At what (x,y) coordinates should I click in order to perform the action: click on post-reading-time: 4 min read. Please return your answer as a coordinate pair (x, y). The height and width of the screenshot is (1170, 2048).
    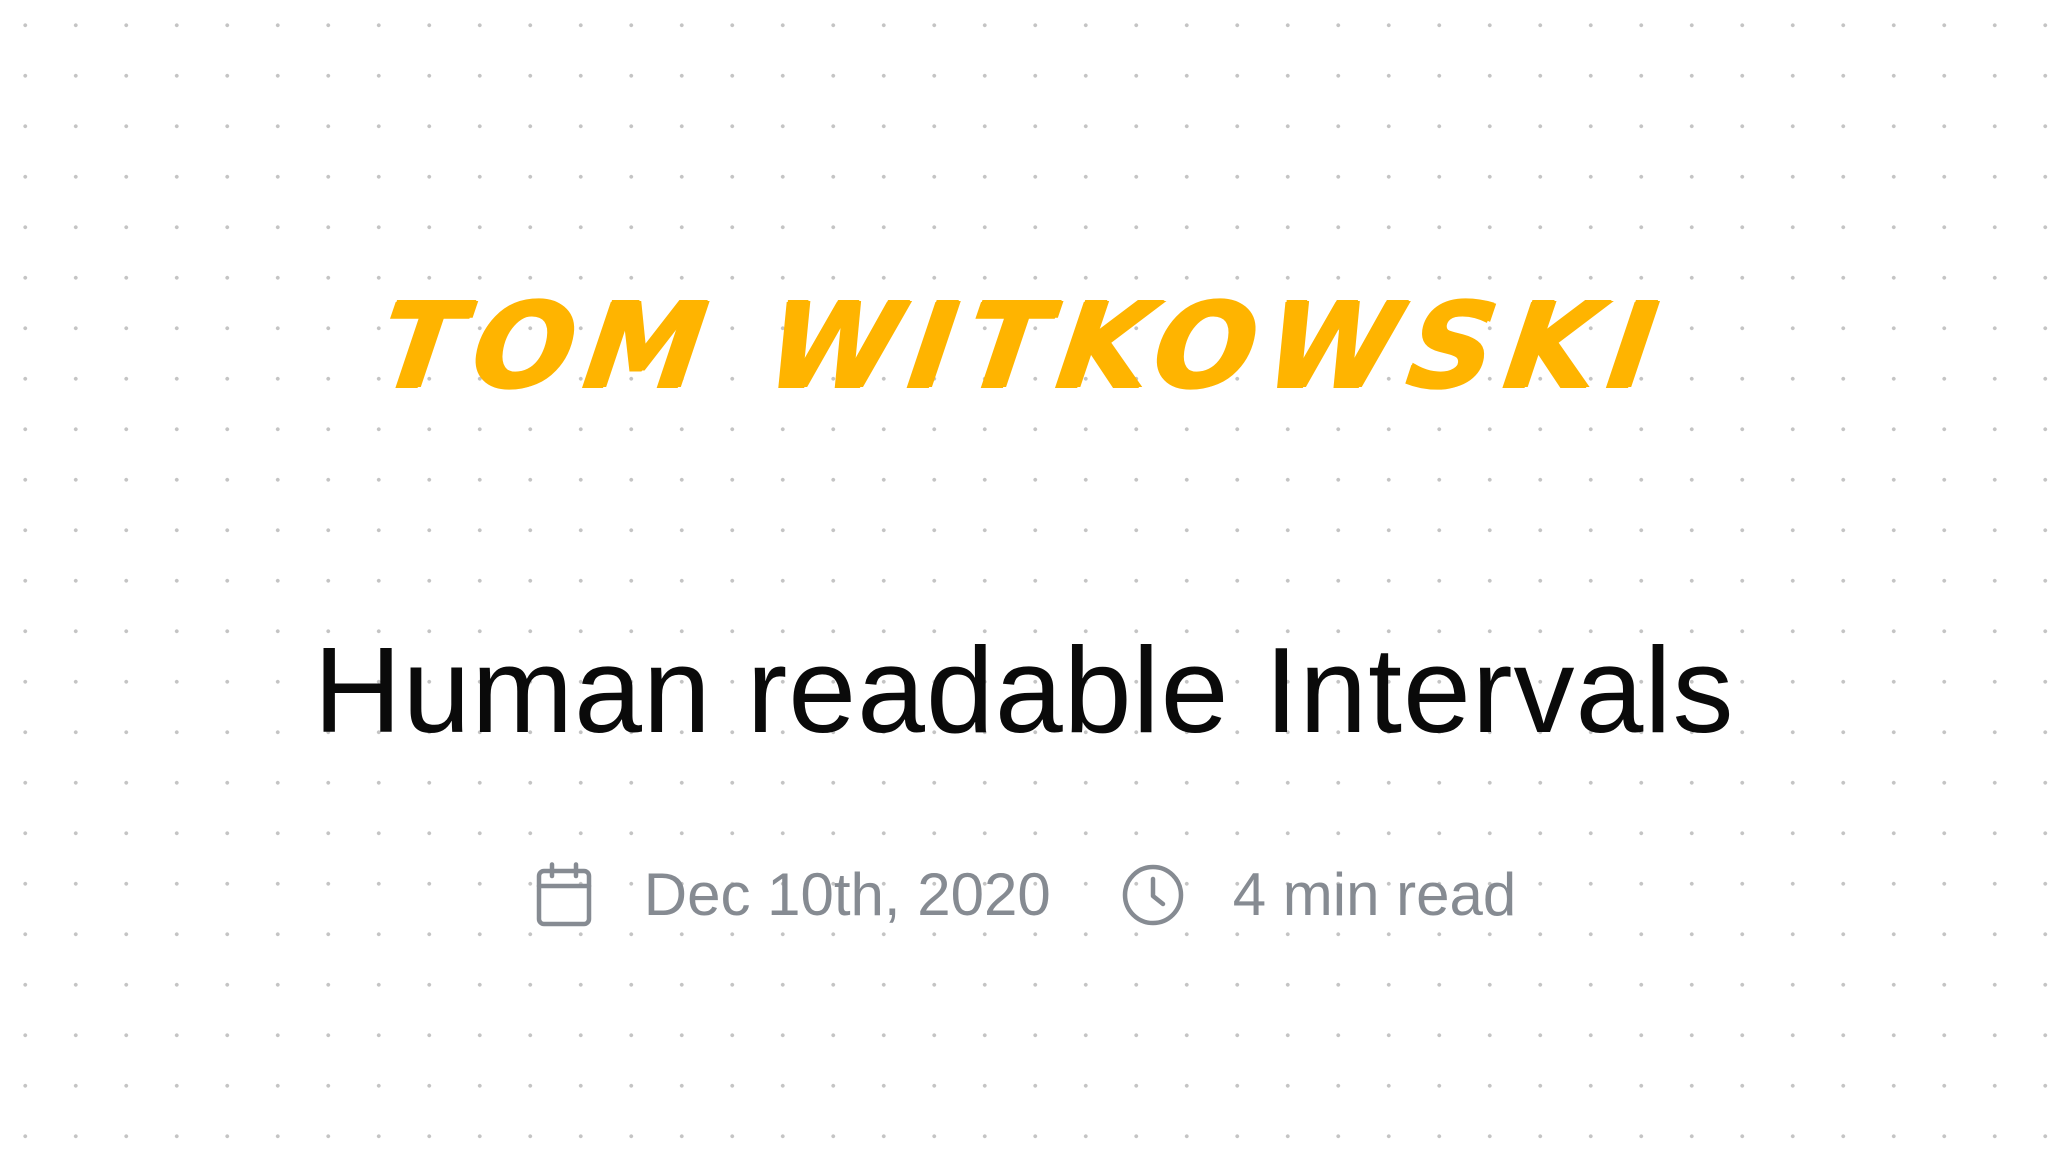
    Looking at the image, I should click on (1318, 895).